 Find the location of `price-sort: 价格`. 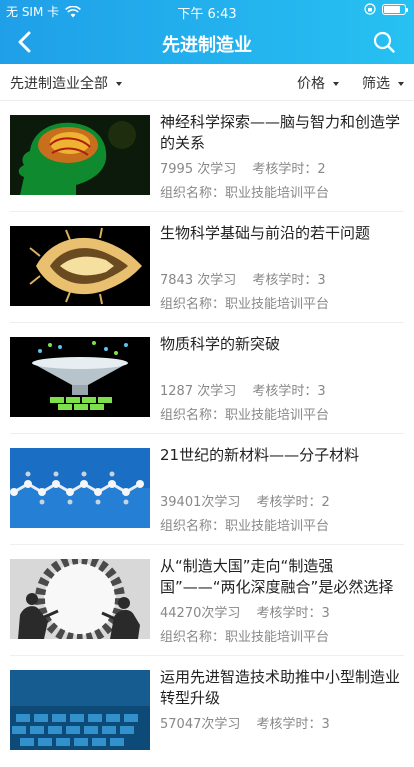

price-sort: 价格 is located at coordinates (318, 83).